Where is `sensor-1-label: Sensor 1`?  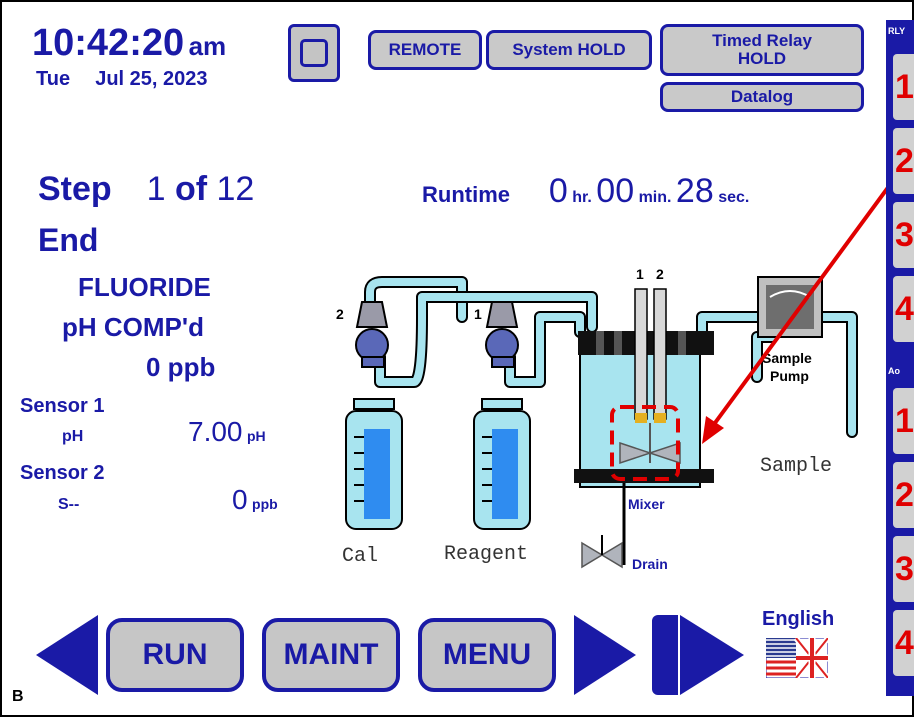
sensor-1-label: Sensor 1 is located at coordinates (62, 406).